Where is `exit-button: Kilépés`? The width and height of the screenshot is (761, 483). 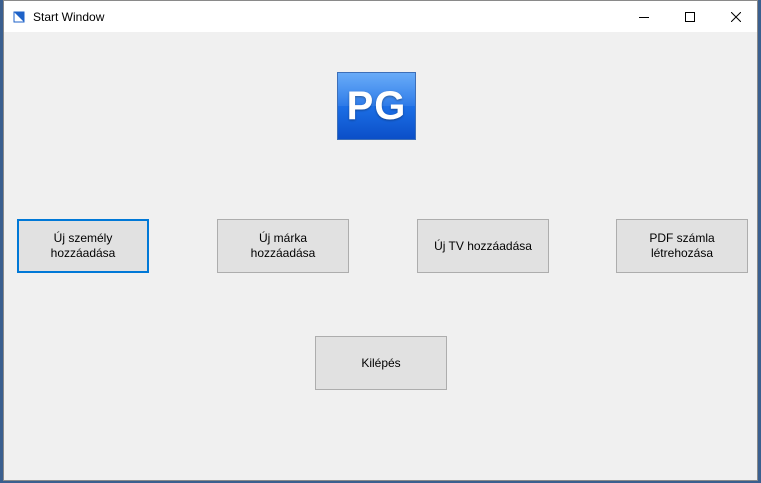
exit-button: Kilépés is located at coordinates (381, 363).